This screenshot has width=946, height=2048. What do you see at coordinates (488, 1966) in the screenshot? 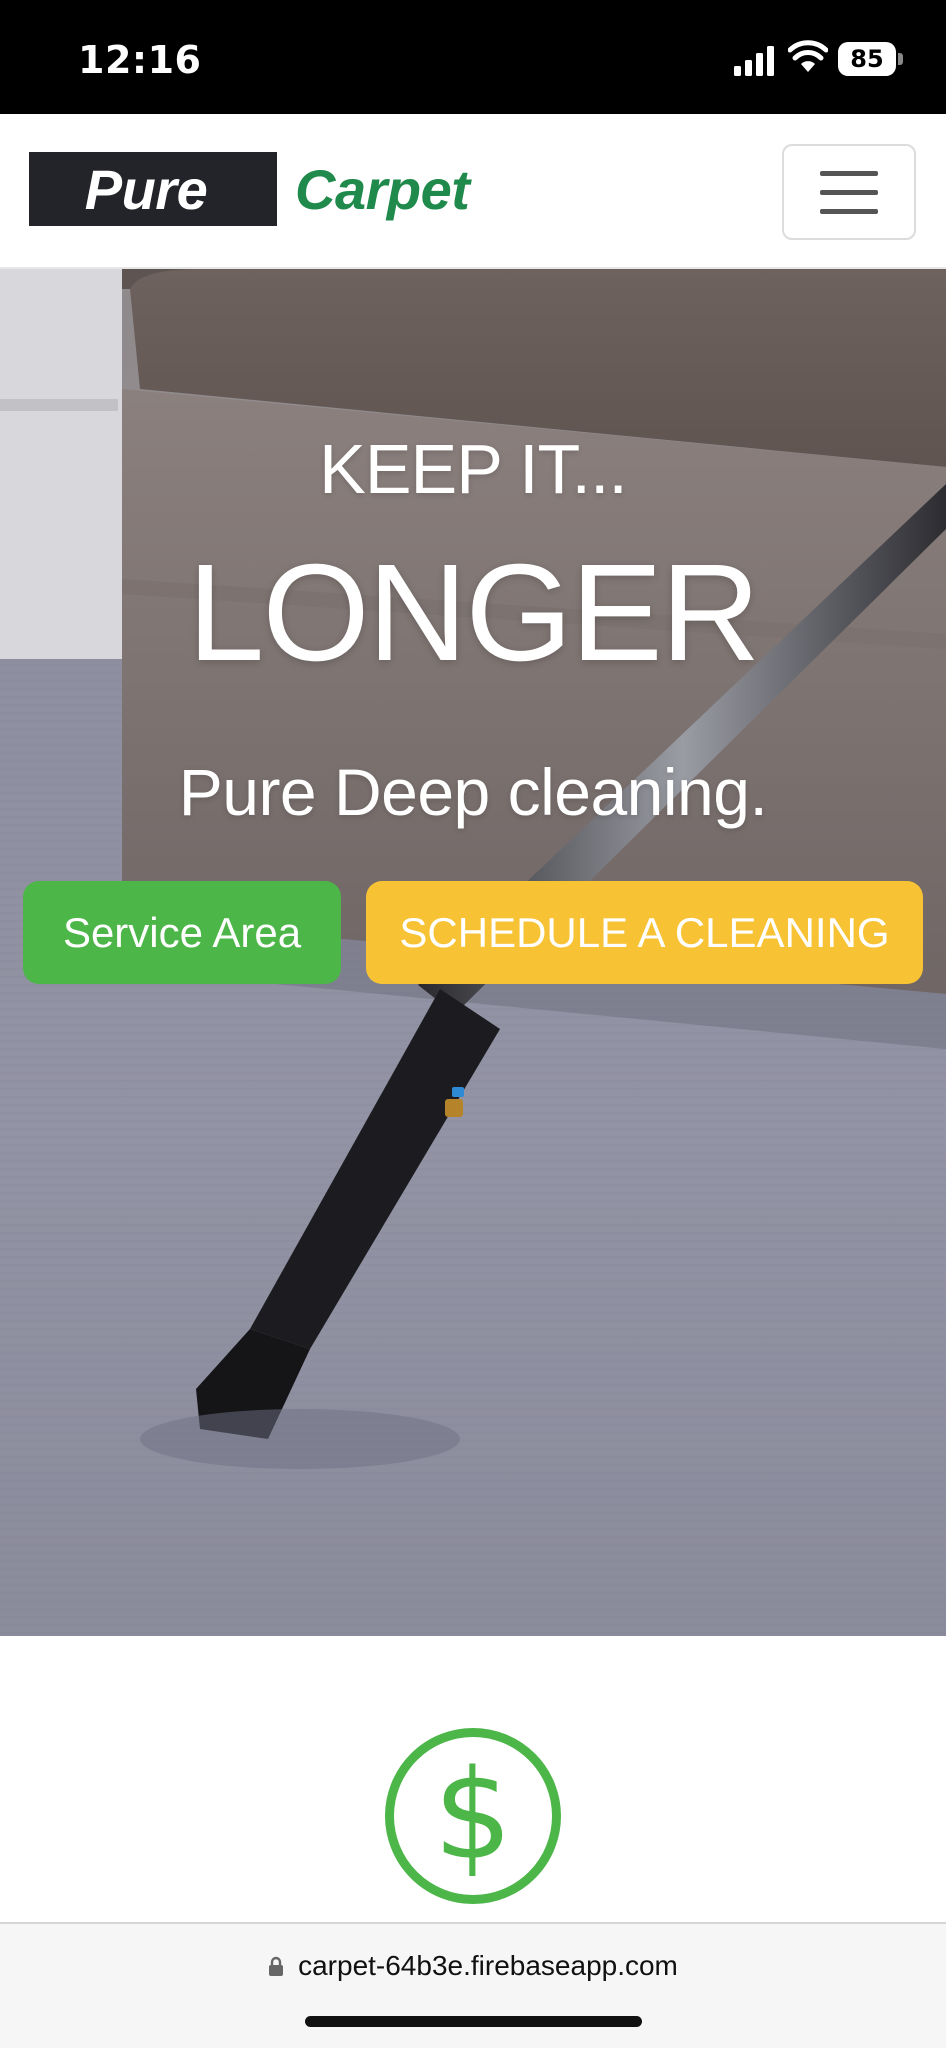
I see `url-text: carpet-64b3e.firebaseapp.com` at bounding box center [488, 1966].